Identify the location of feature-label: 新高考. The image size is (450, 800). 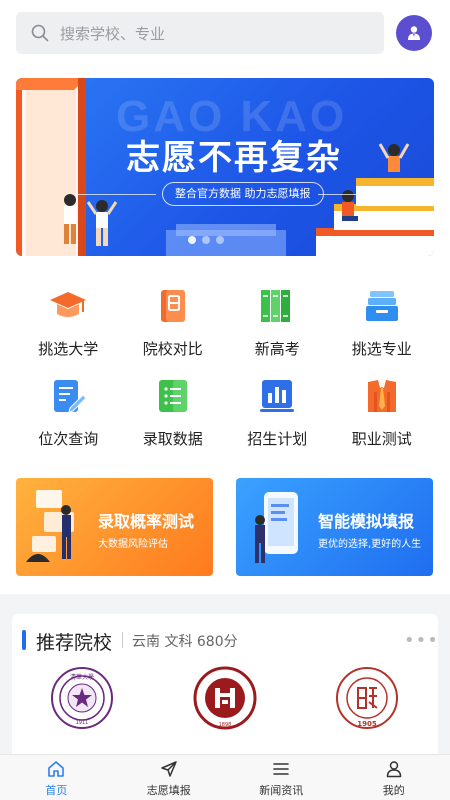
(277, 349).